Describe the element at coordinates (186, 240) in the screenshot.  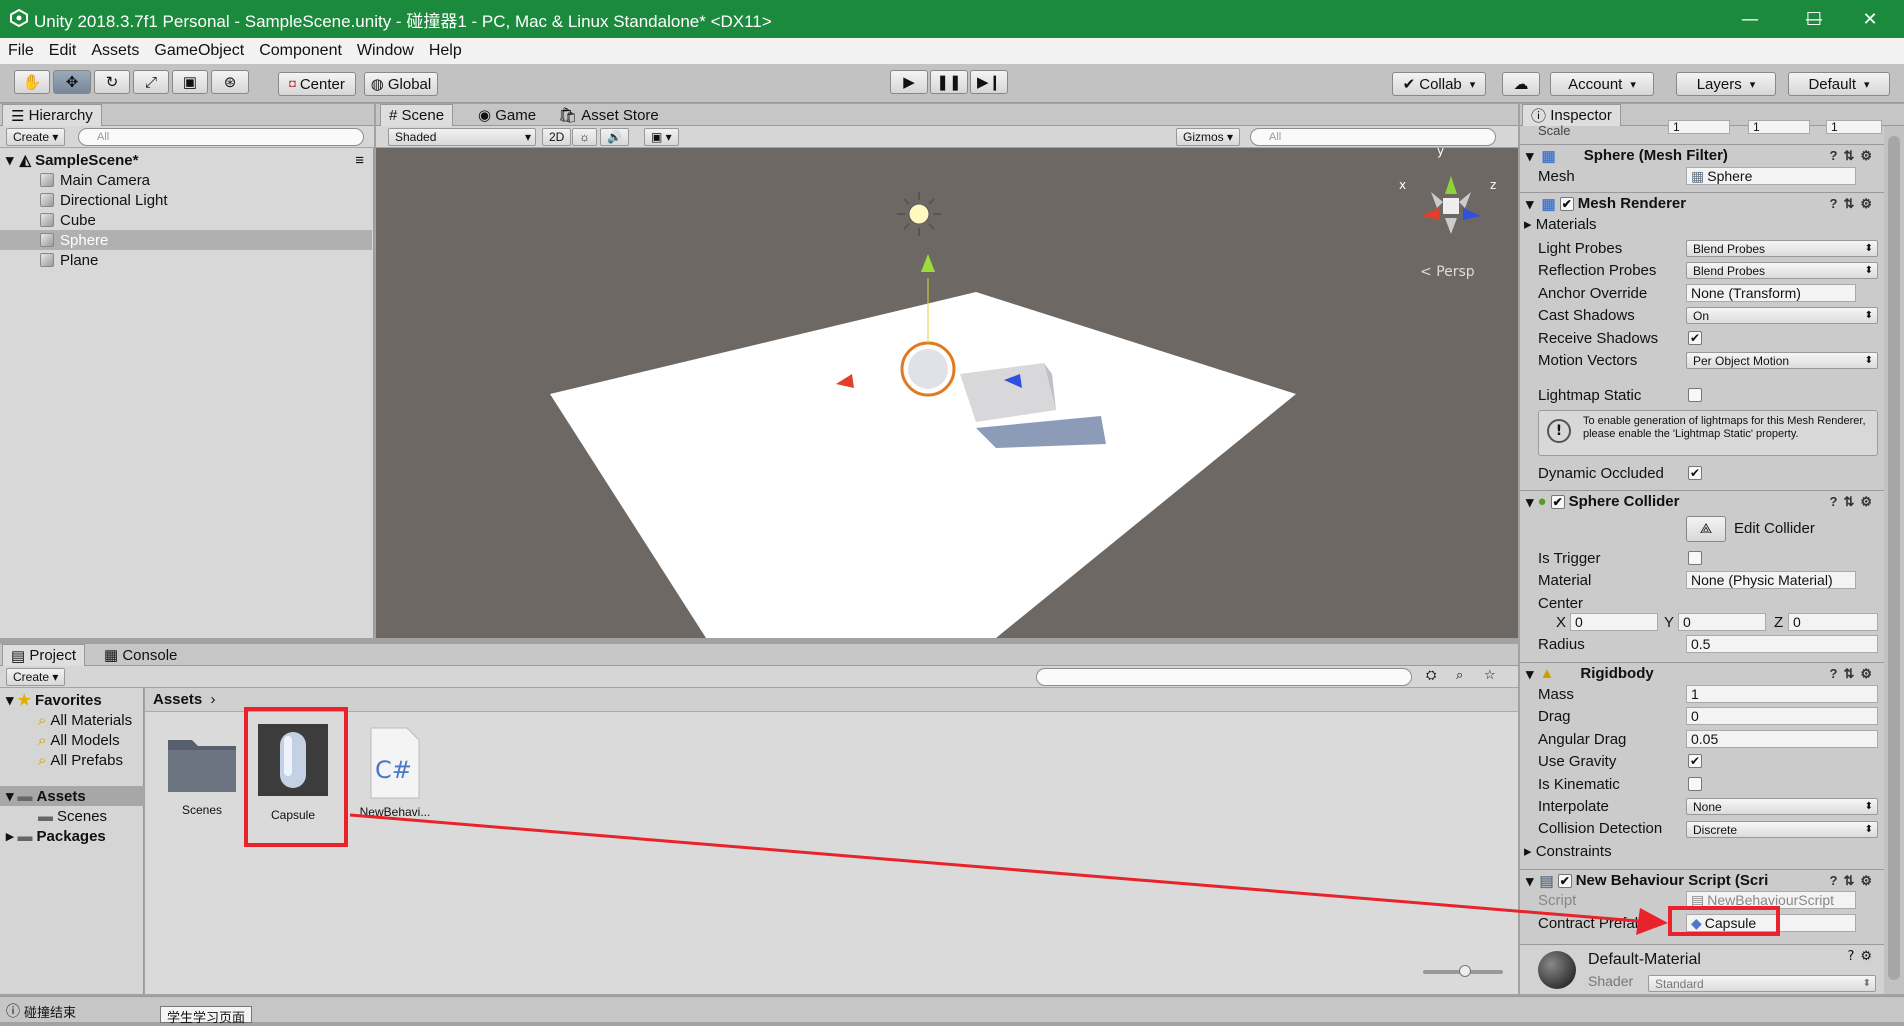
I see `hierarchy-item-sphere: Sphere` at that location.